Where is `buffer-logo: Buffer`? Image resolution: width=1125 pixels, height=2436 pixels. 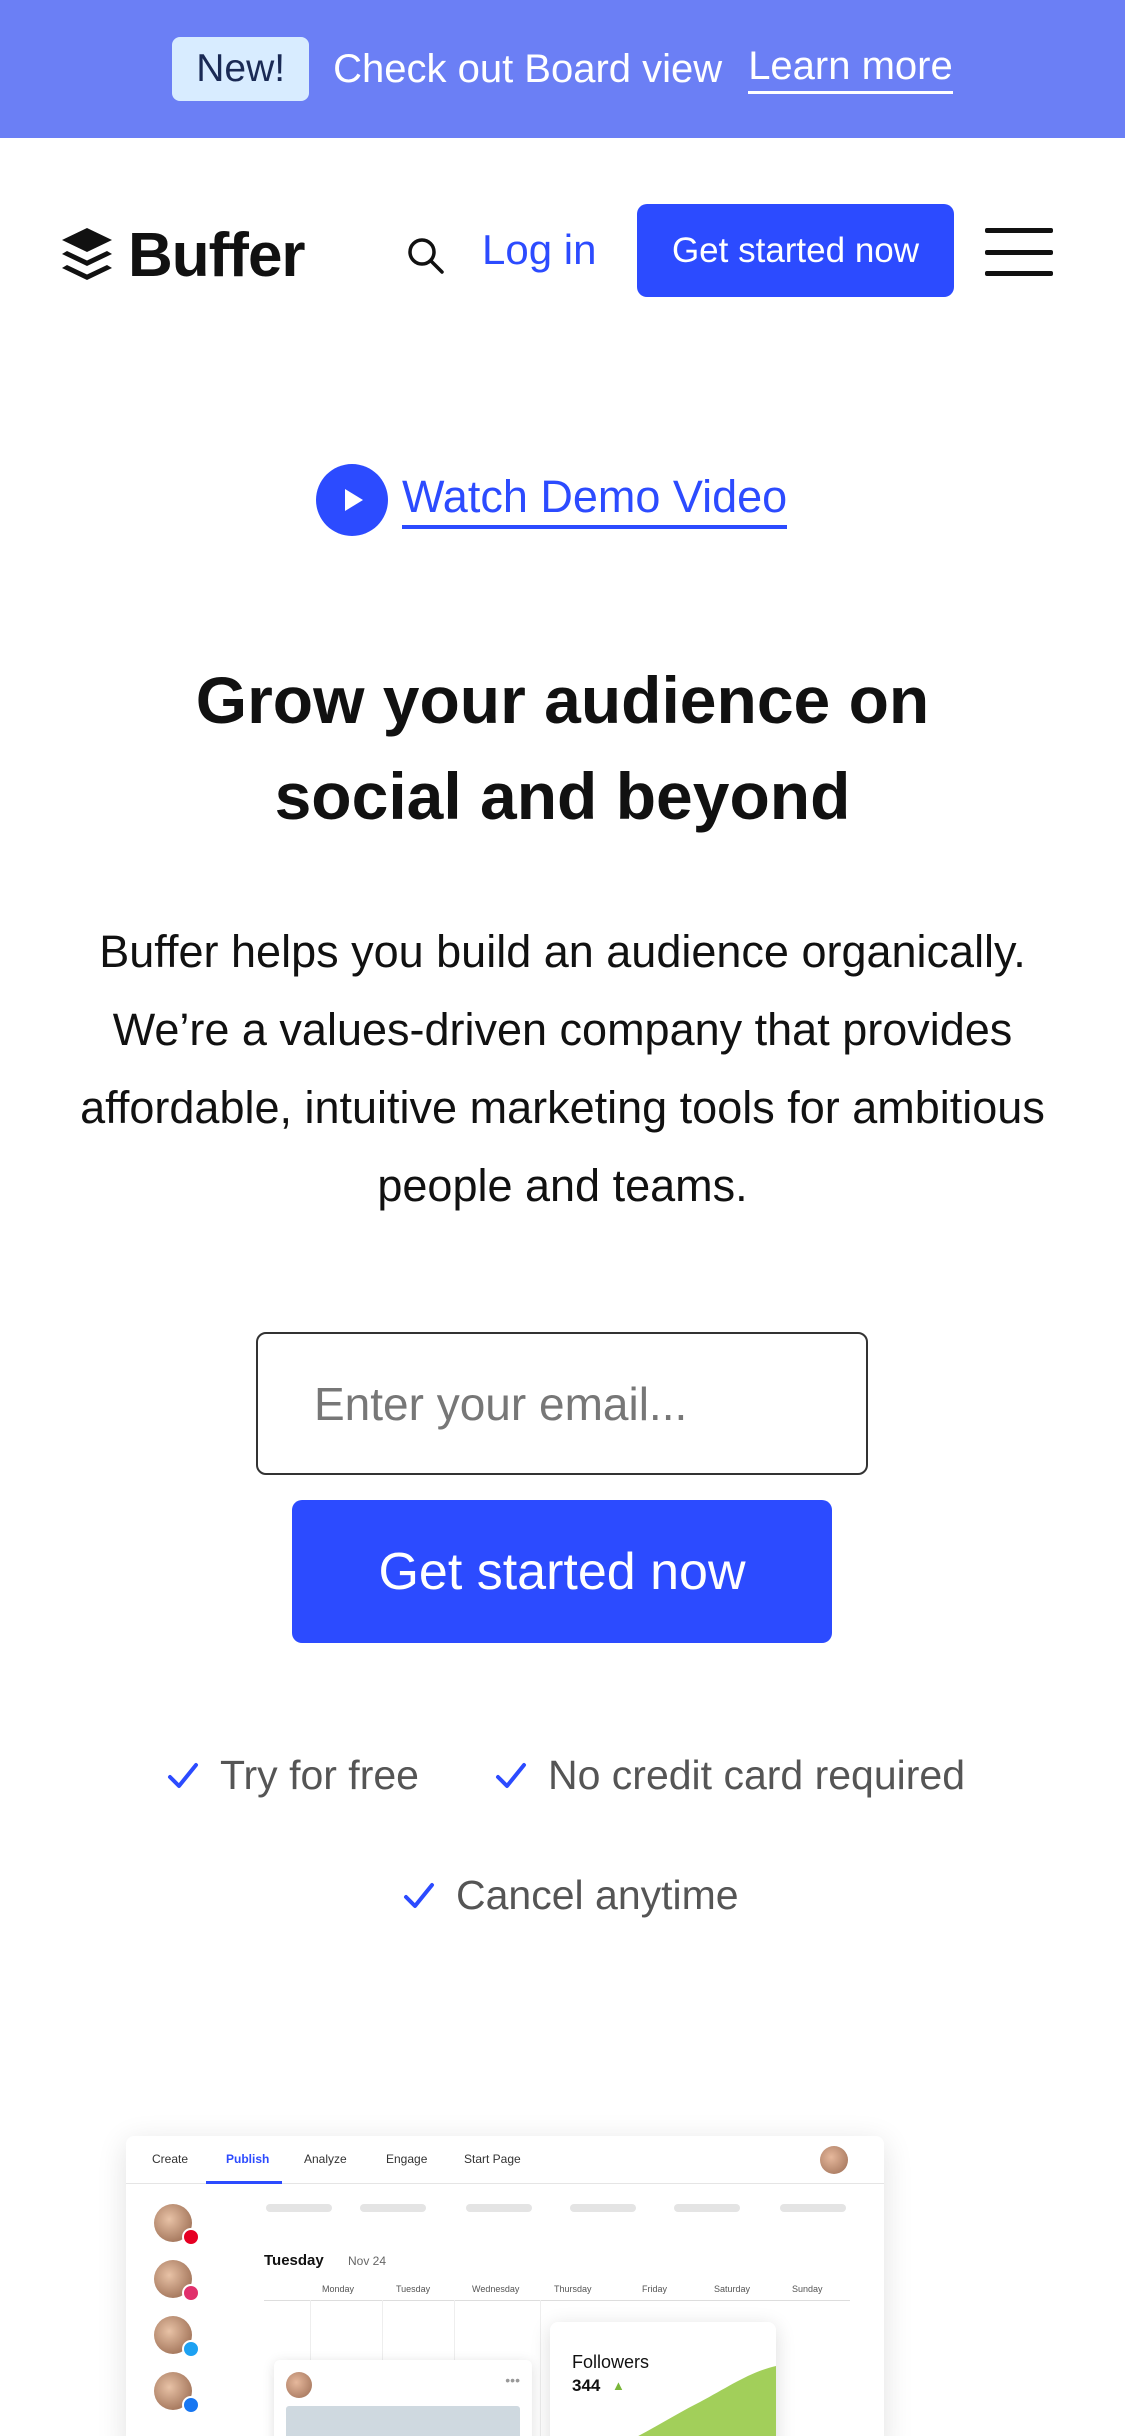 buffer-logo: Buffer is located at coordinates (183, 255).